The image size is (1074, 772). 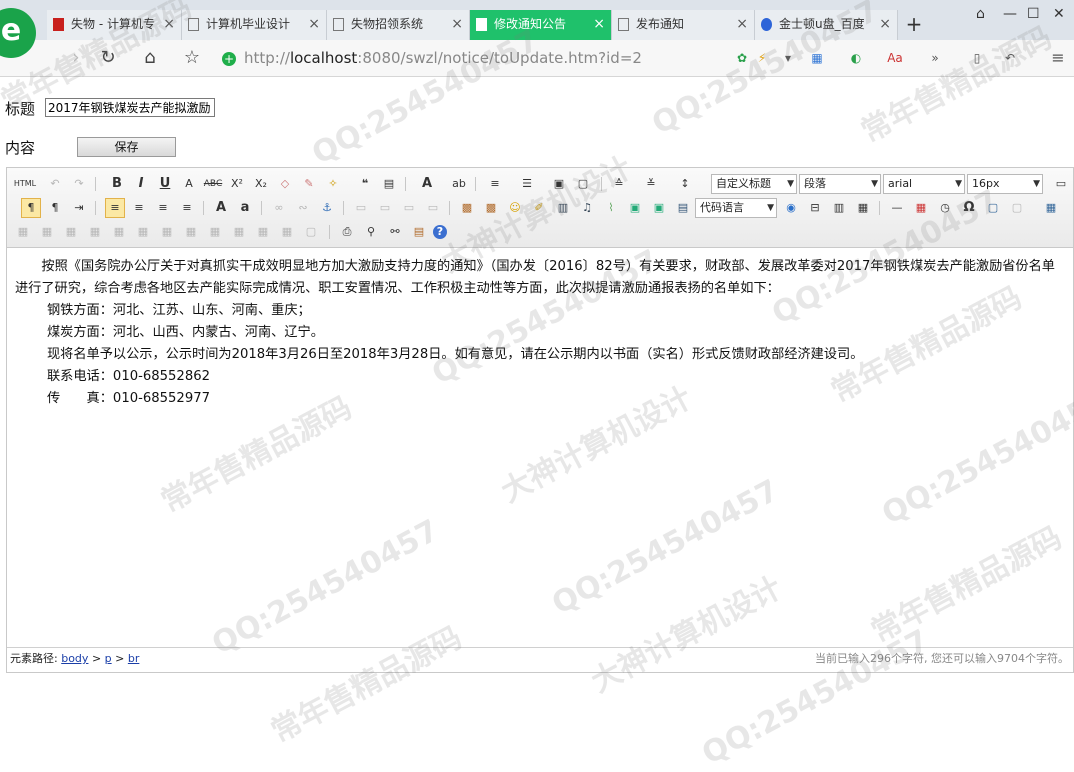 I want to click on align-center-icon: ≡, so click(x=139, y=208).